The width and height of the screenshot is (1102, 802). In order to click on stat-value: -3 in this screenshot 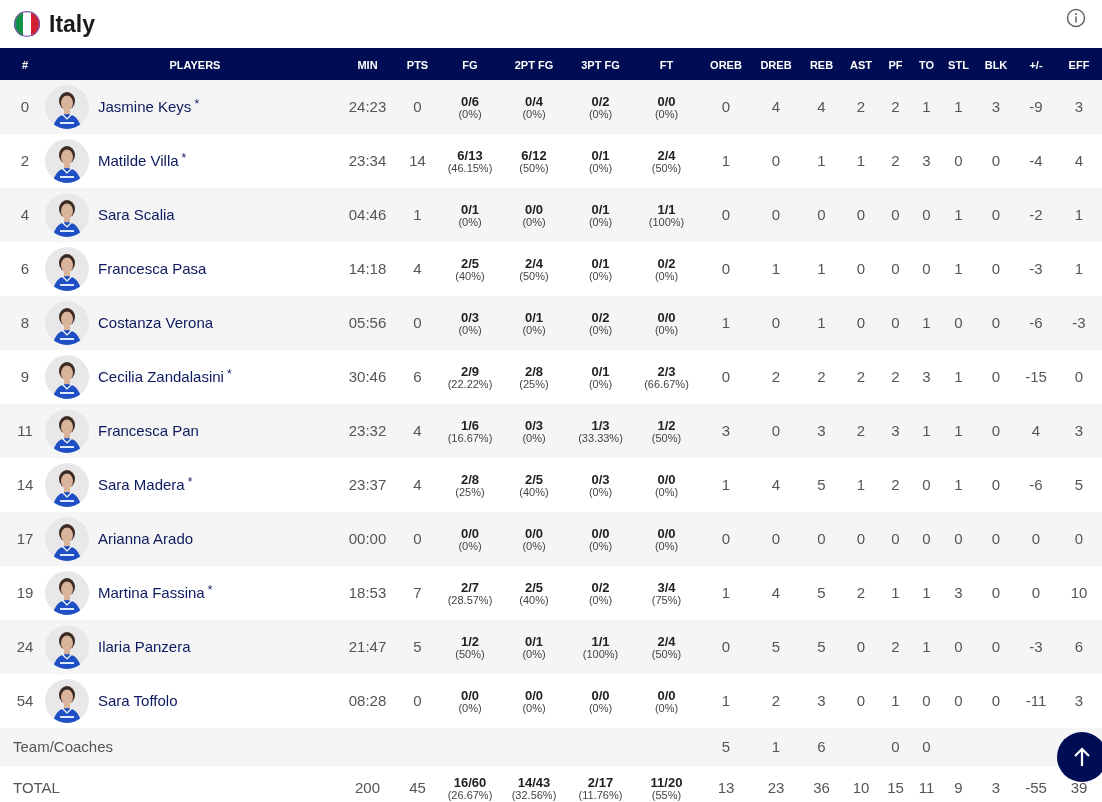, I will do `click(1036, 646)`.